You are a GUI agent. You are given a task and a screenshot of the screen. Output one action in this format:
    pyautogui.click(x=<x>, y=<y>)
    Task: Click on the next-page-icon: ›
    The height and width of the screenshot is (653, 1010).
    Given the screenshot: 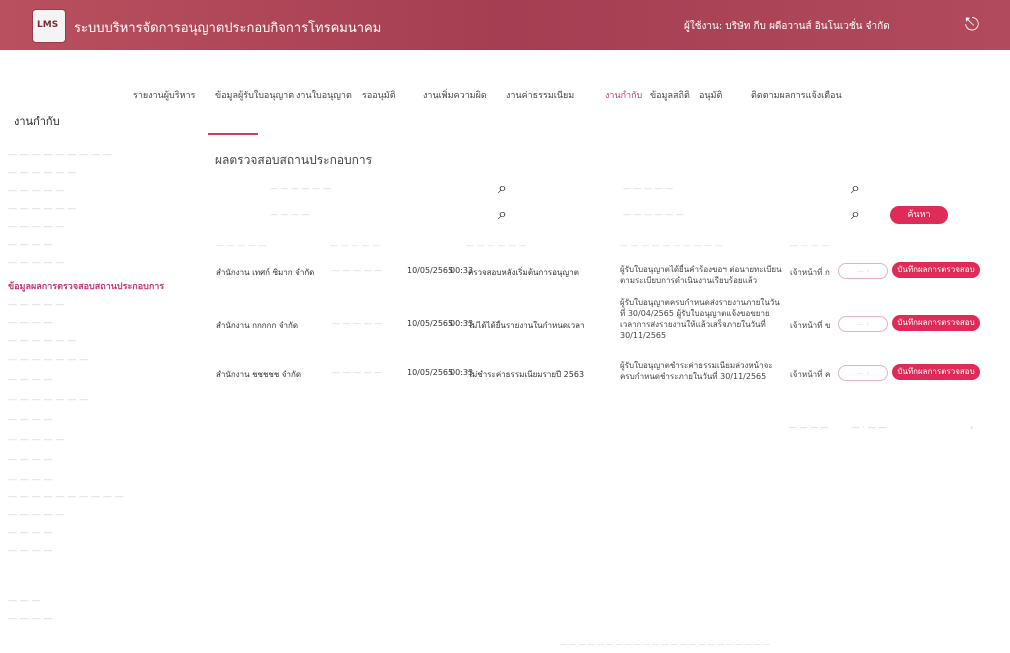 What is the action you would take?
    pyautogui.click(x=971, y=427)
    